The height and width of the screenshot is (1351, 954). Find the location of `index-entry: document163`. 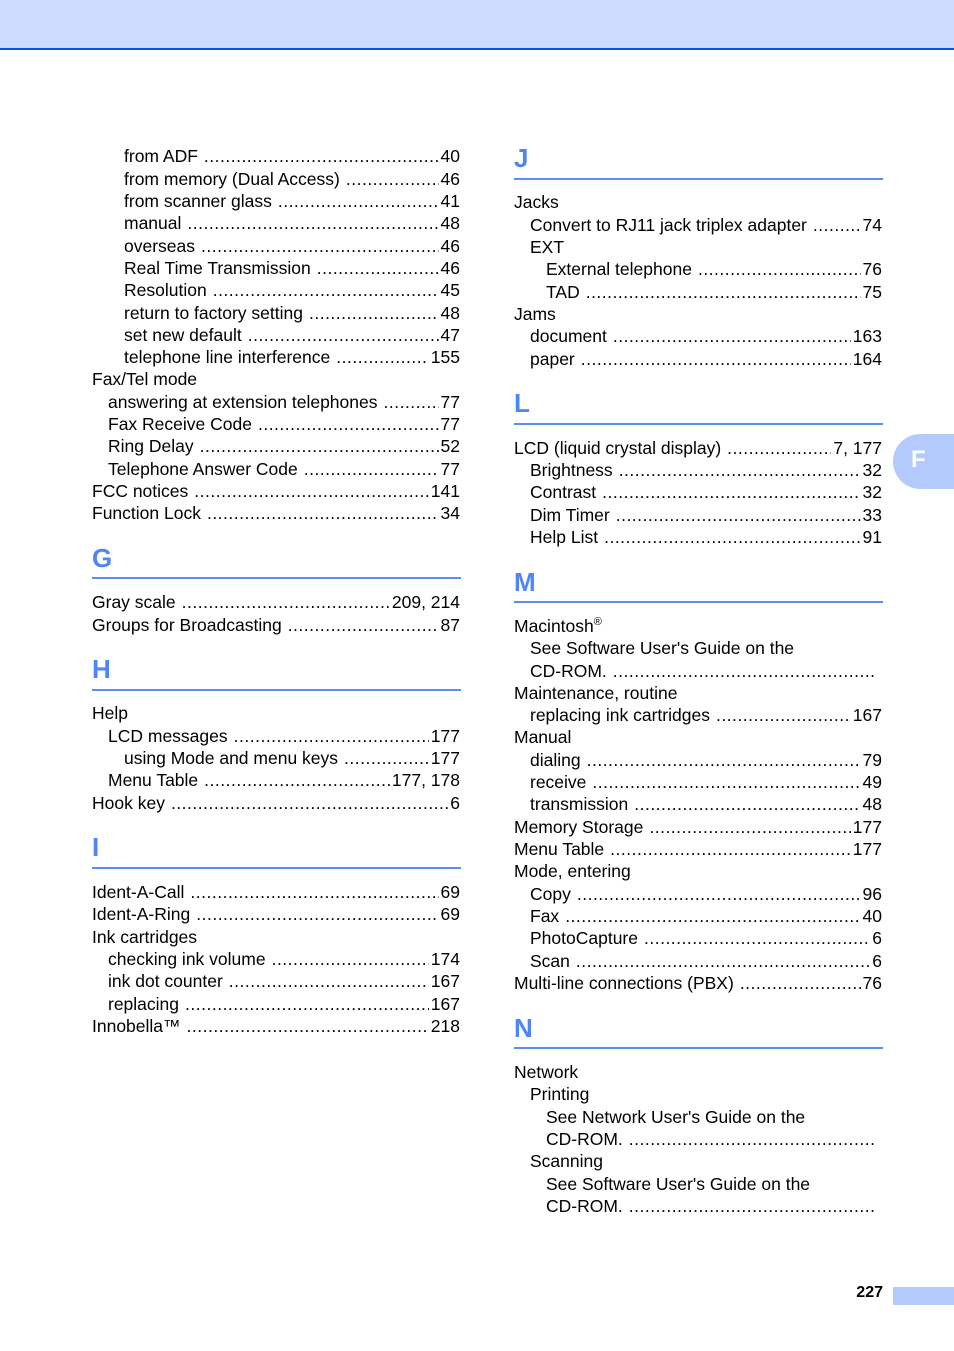

index-entry: document163 is located at coordinates (698, 336).